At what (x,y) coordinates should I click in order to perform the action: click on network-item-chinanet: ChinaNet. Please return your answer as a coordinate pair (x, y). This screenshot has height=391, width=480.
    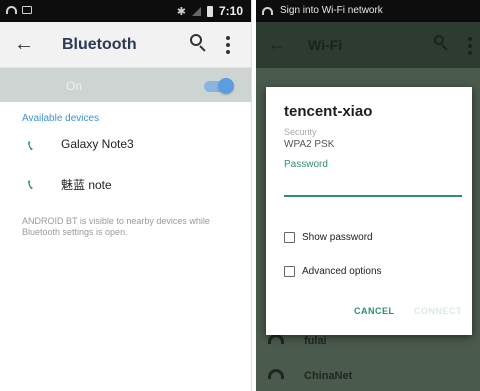
    Looking at the image, I should click on (368, 376).